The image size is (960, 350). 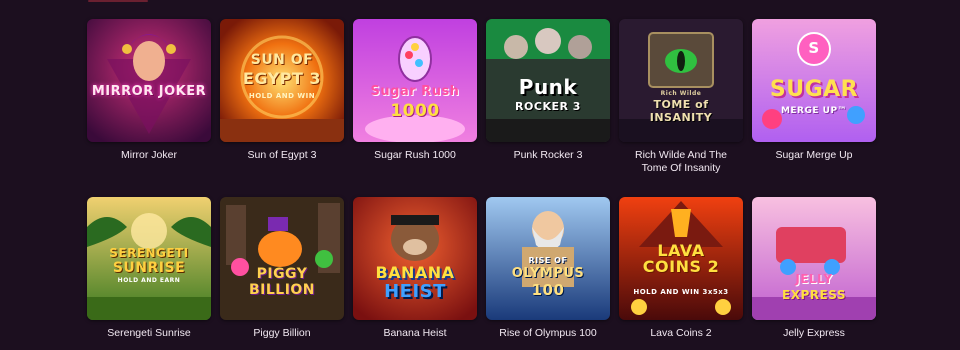 I want to click on game-title: Rich Wilde And The Tome Of Insanity, so click(x=681, y=162).